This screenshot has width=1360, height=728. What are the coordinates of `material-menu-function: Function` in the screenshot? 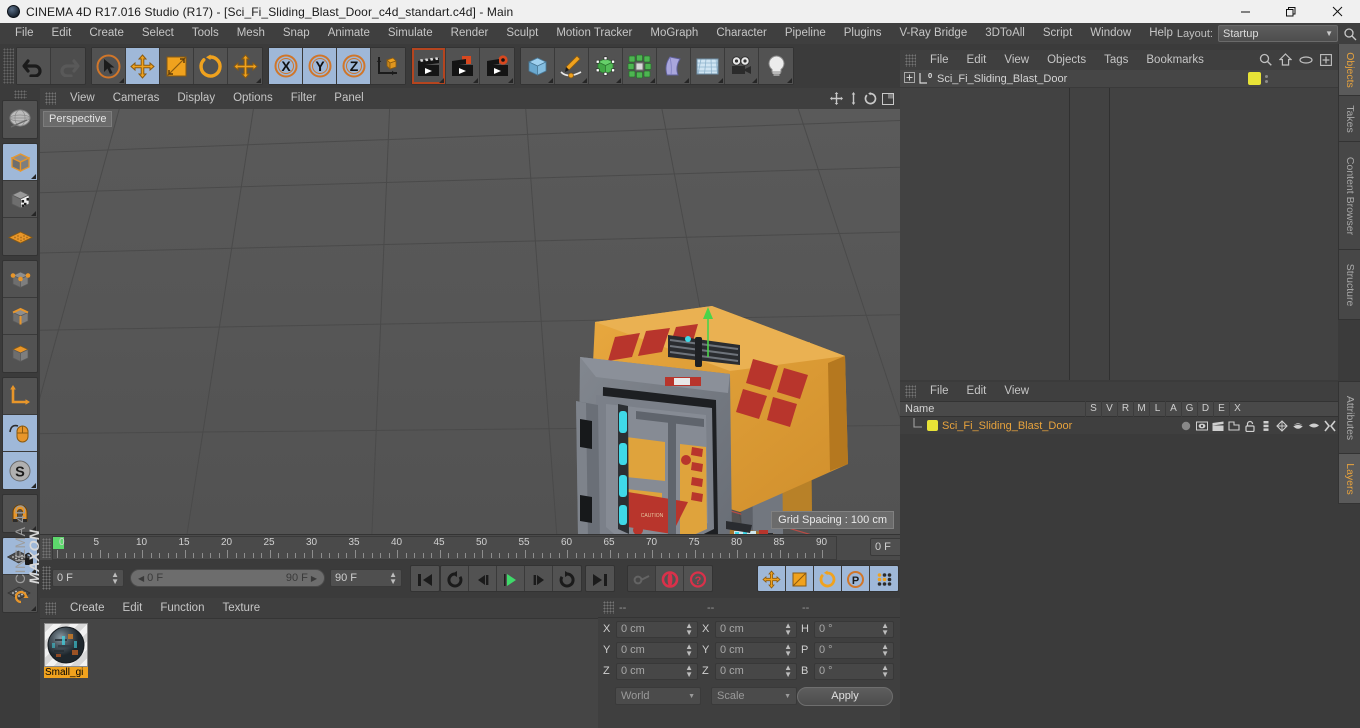 It's located at (182, 608).